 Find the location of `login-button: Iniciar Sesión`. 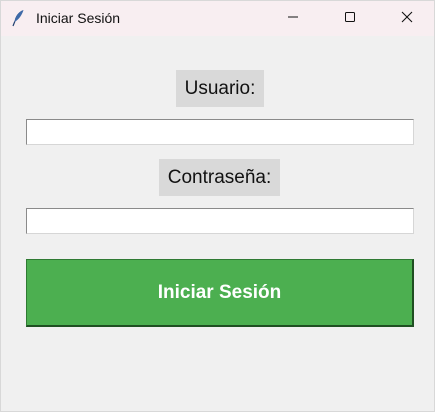

login-button: Iniciar Sesión is located at coordinates (220, 293).